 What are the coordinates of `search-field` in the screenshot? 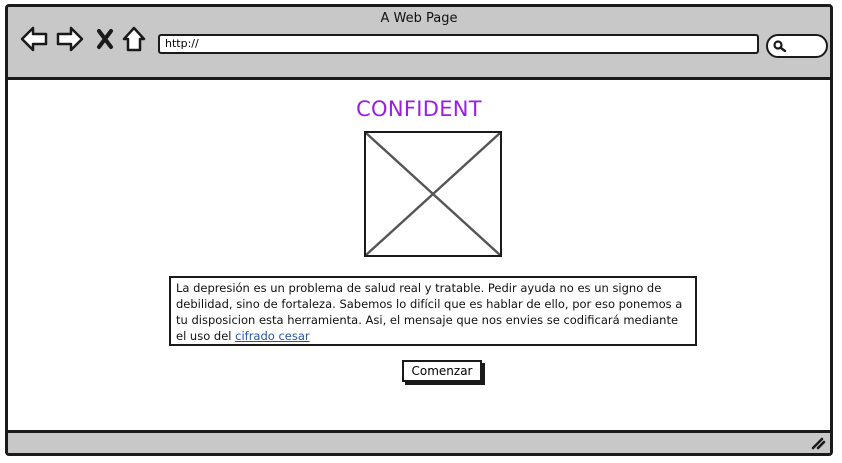 It's located at (797, 46).